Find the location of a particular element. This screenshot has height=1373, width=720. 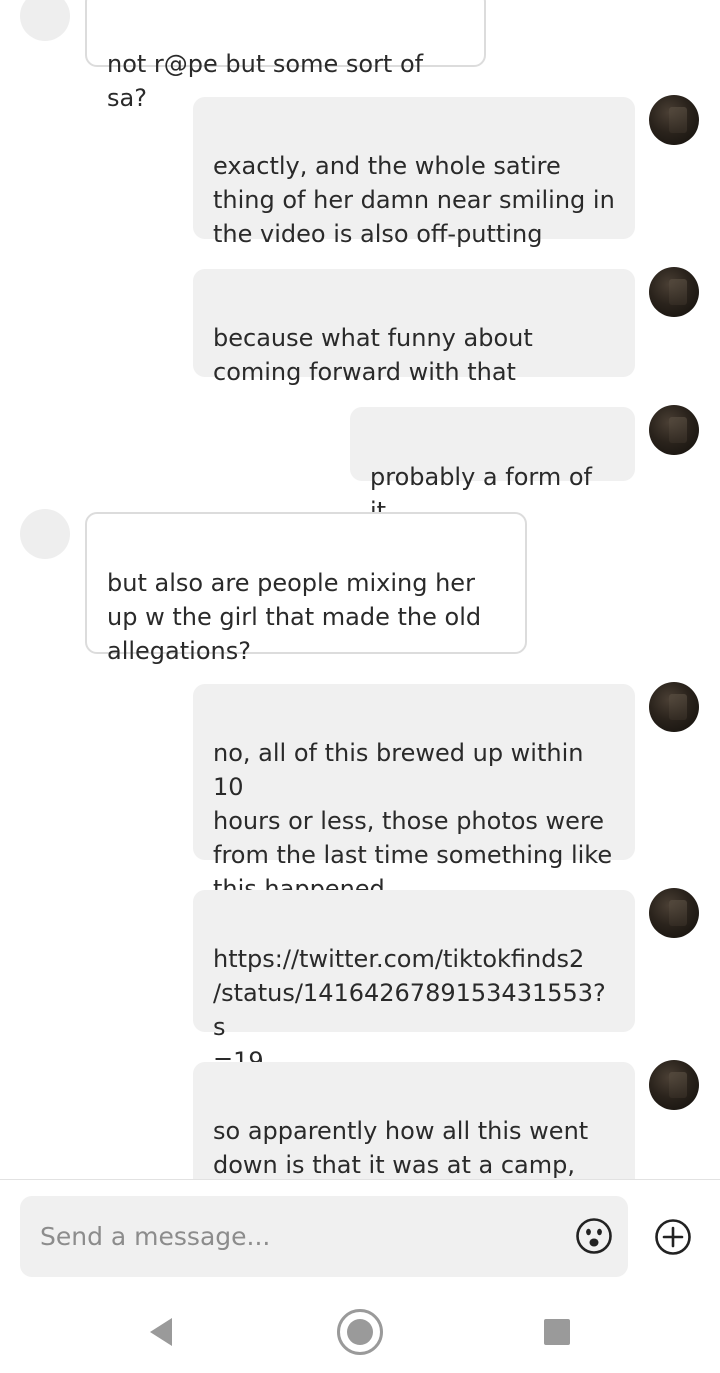

nav-back-icon is located at coordinates (161, 1332).